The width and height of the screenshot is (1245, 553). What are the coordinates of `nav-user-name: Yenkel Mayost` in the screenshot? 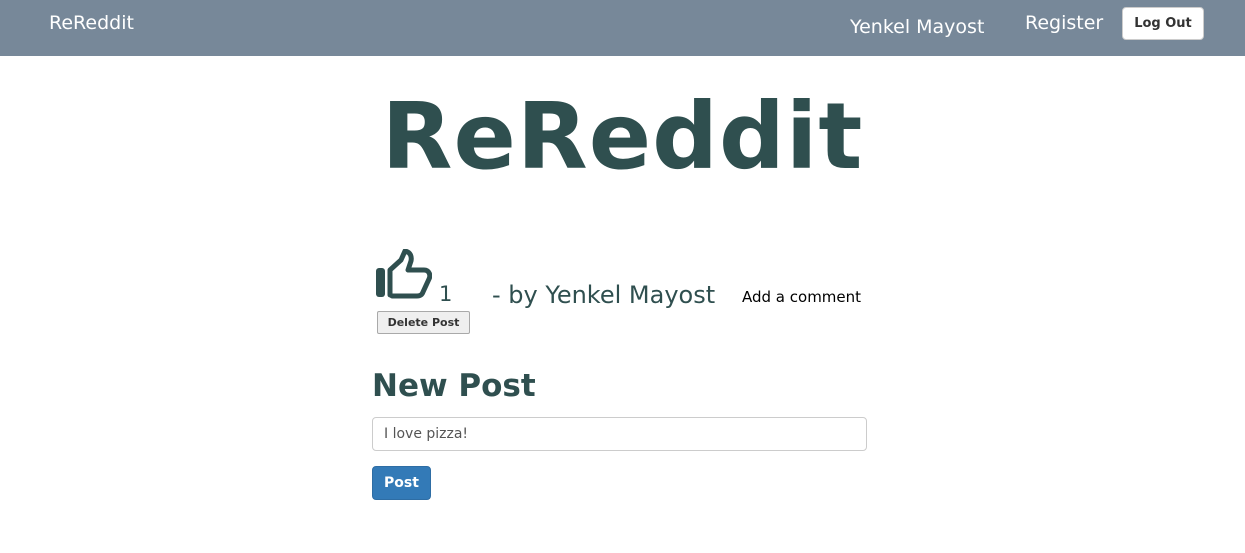 It's located at (917, 27).